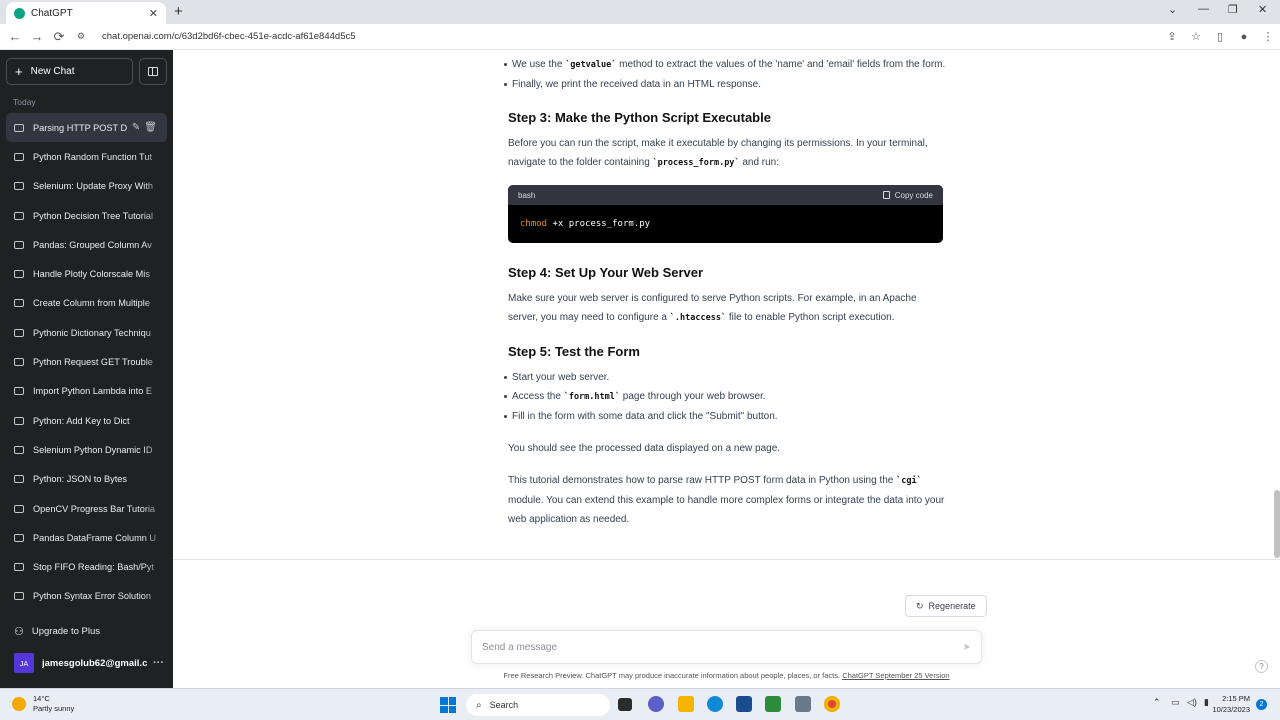 The height and width of the screenshot is (720, 1280). Describe the element at coordinates (1175, 702) in the screenshot. I see `network-icon: ▭` at that location.